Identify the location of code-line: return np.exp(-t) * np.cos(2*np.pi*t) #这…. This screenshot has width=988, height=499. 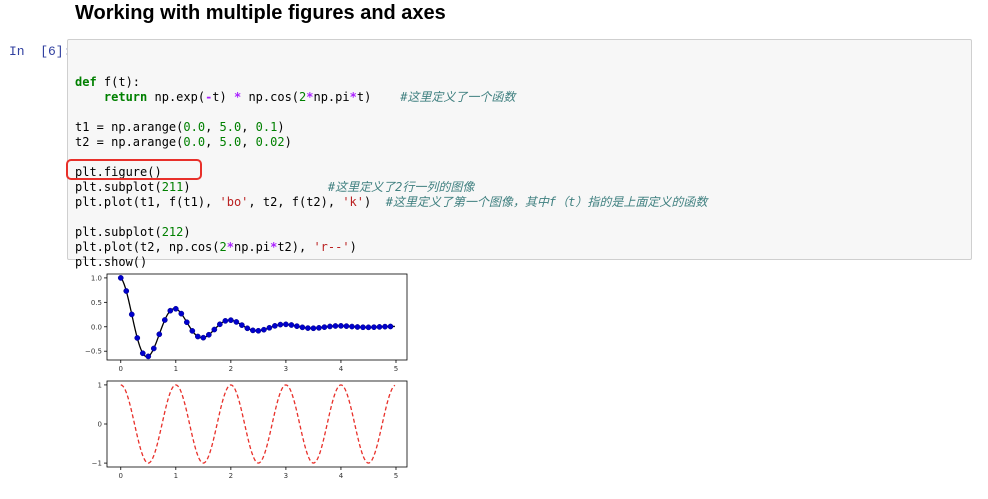
(391, 97).